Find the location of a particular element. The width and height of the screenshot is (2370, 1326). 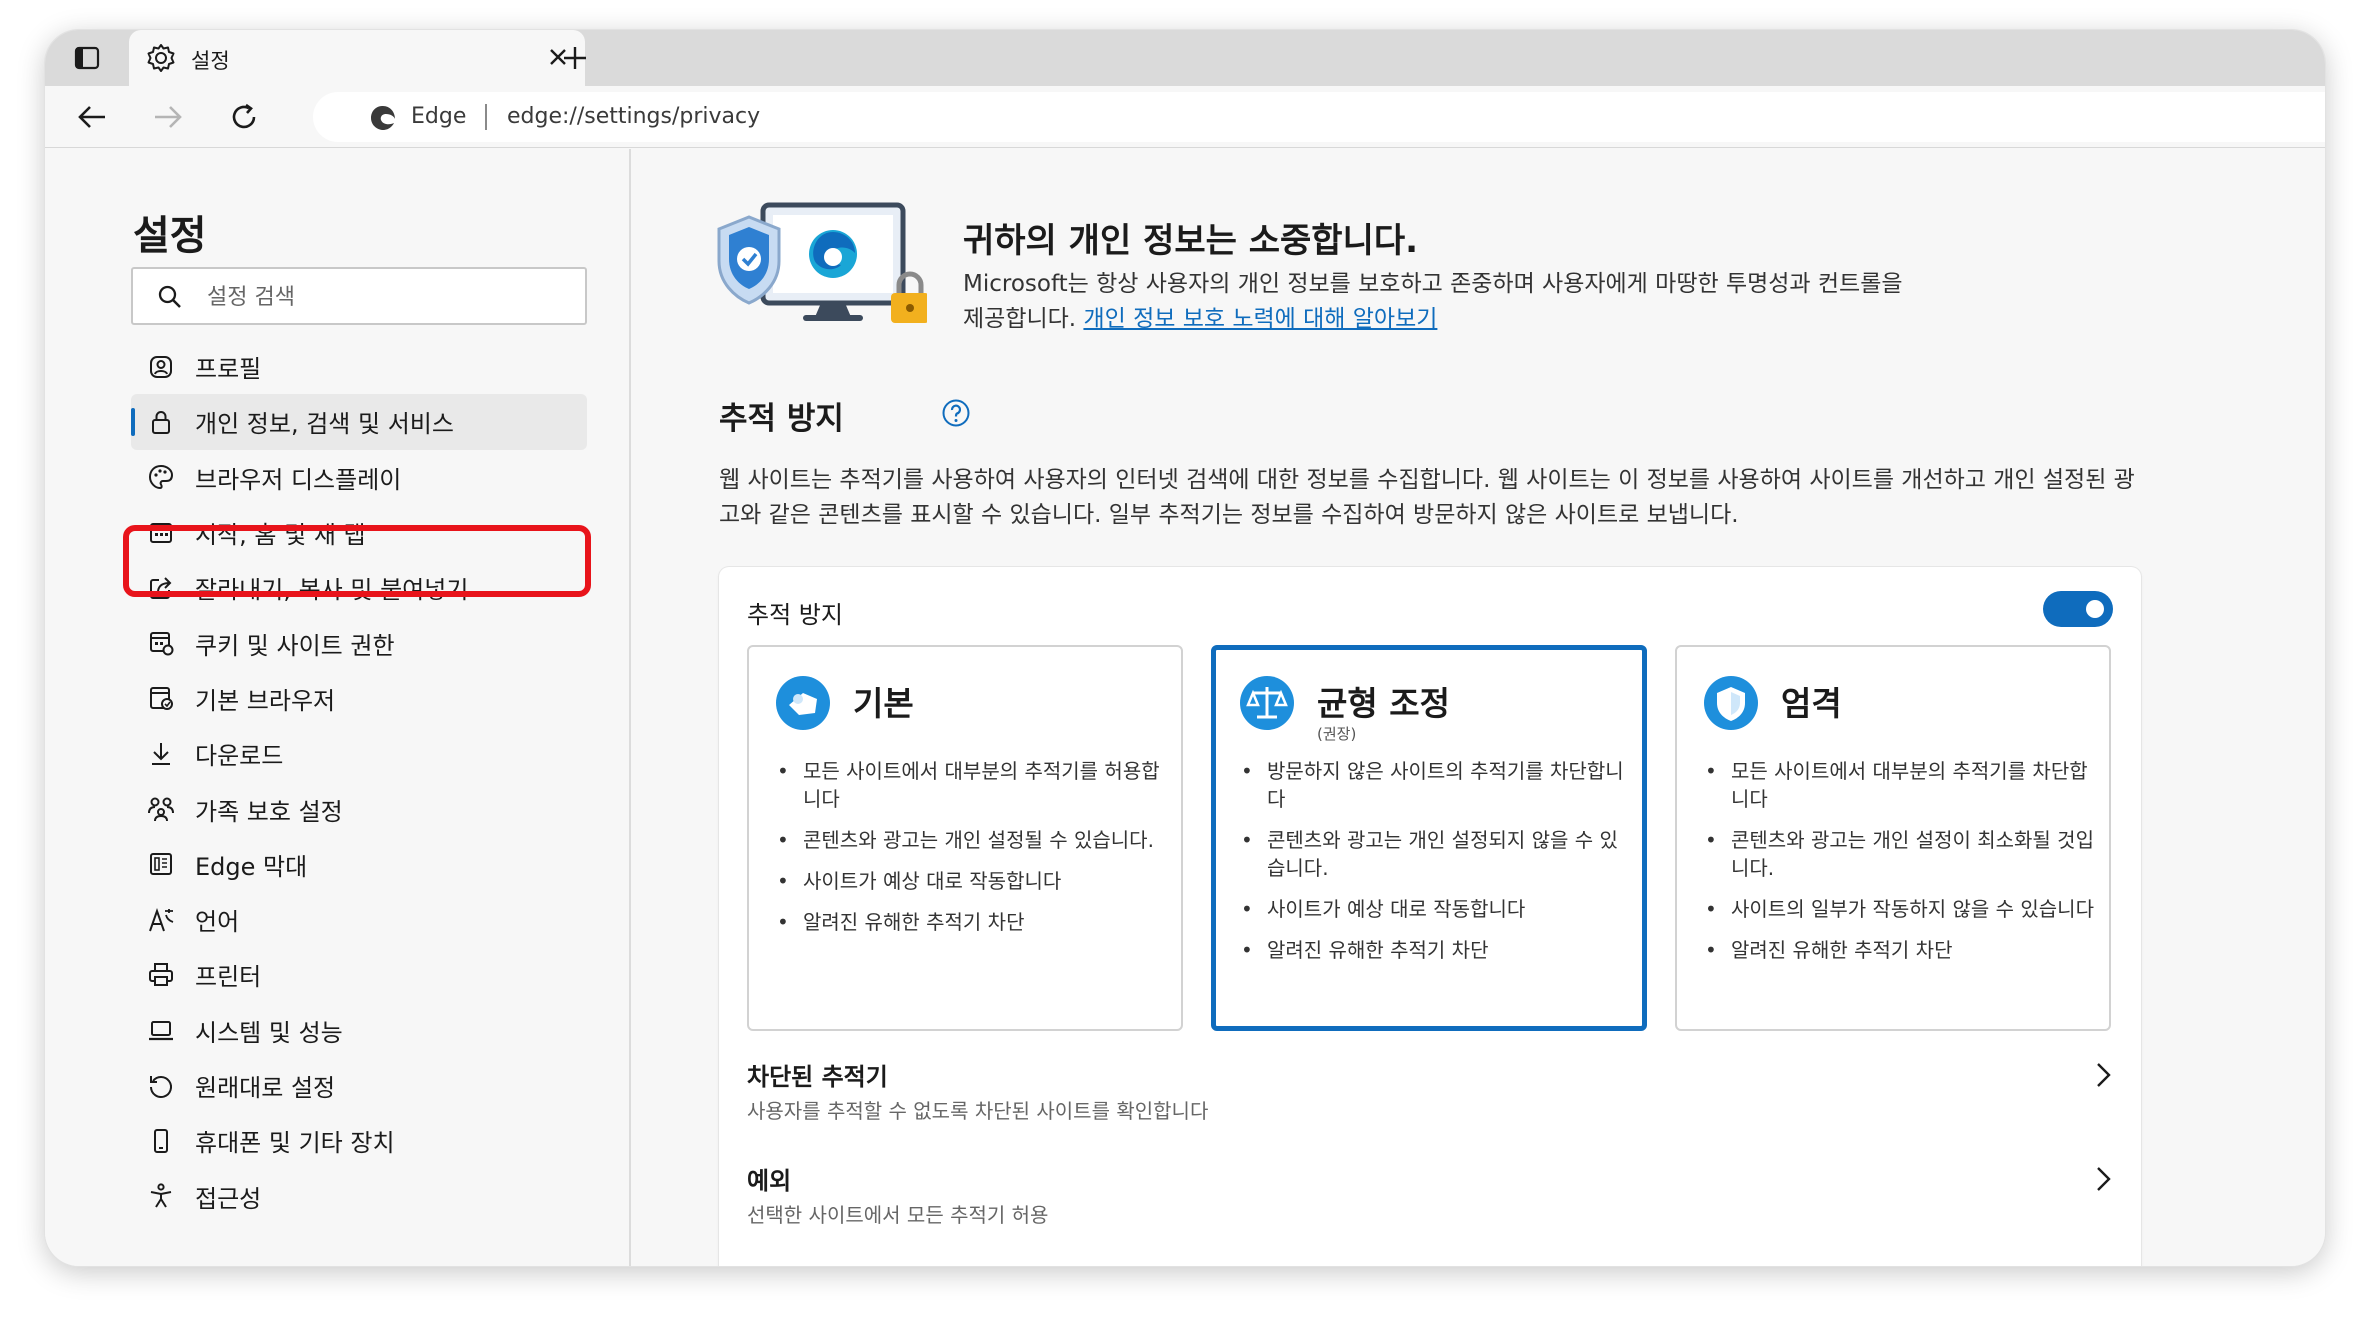

row-title: 예외 is located at coordinates (769, 1181).